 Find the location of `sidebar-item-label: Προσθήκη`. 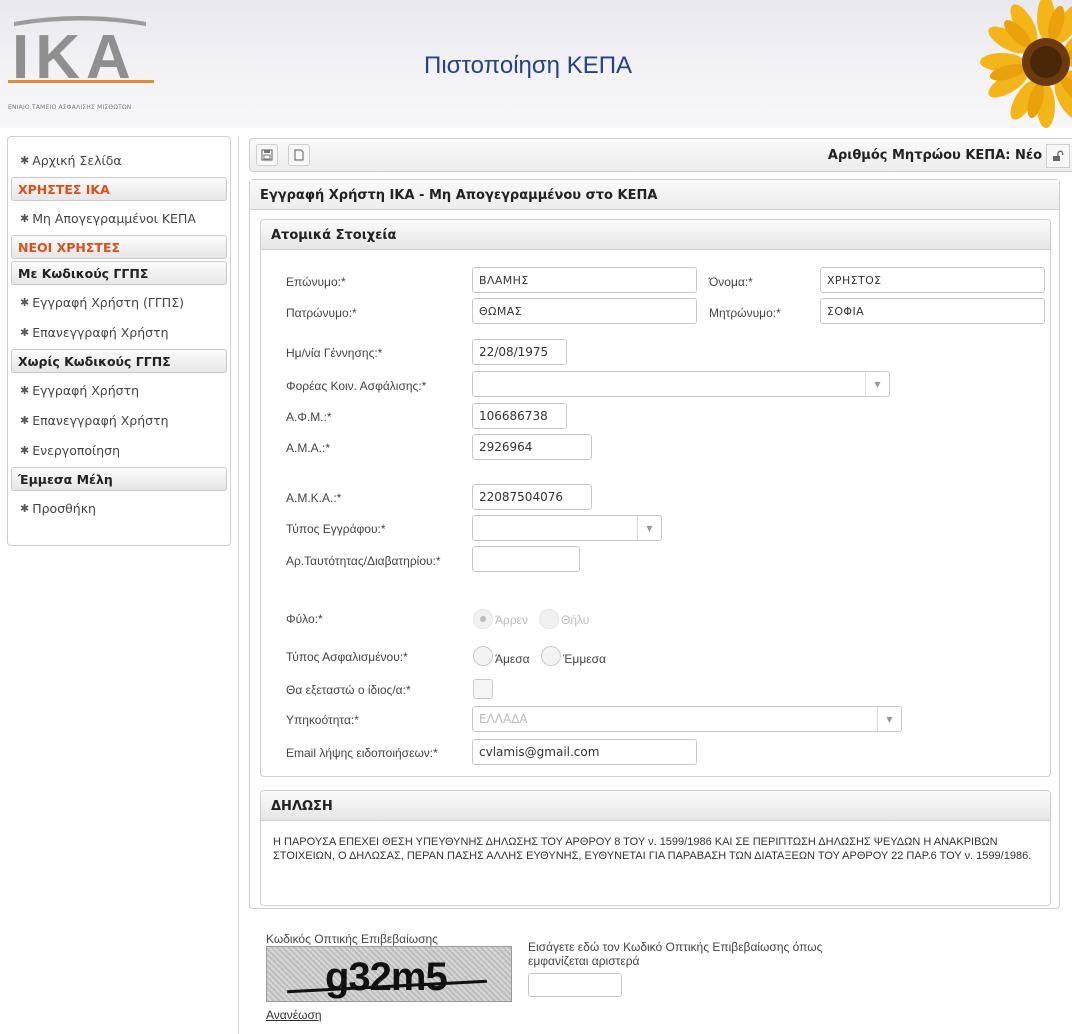

sidebar-item-label: Προσθήκη is located at coordinates (64, 508).